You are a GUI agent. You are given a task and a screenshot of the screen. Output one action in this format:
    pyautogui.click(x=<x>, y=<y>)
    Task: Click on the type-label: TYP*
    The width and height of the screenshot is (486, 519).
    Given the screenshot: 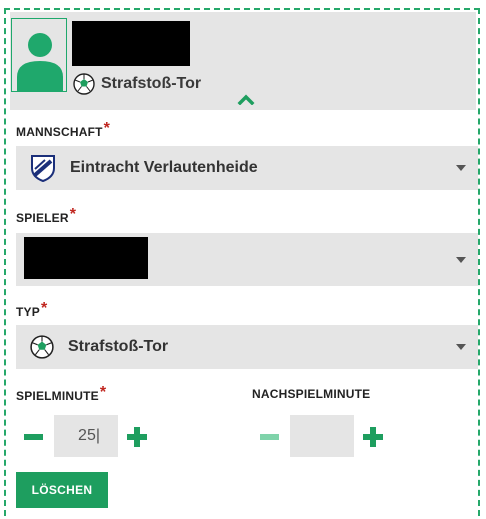 What is the action you would take?
    pyautogui.click(x=32, y=310)
    